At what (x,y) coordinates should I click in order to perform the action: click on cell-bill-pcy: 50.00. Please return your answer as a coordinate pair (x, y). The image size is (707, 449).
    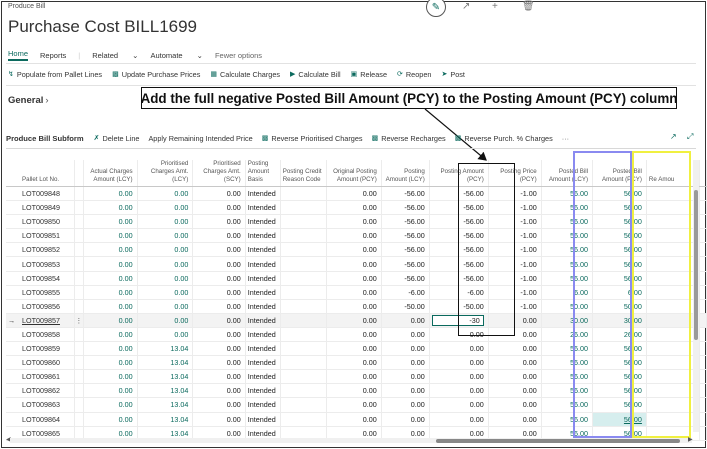
    Looking at the image, I should click on (619, 306).